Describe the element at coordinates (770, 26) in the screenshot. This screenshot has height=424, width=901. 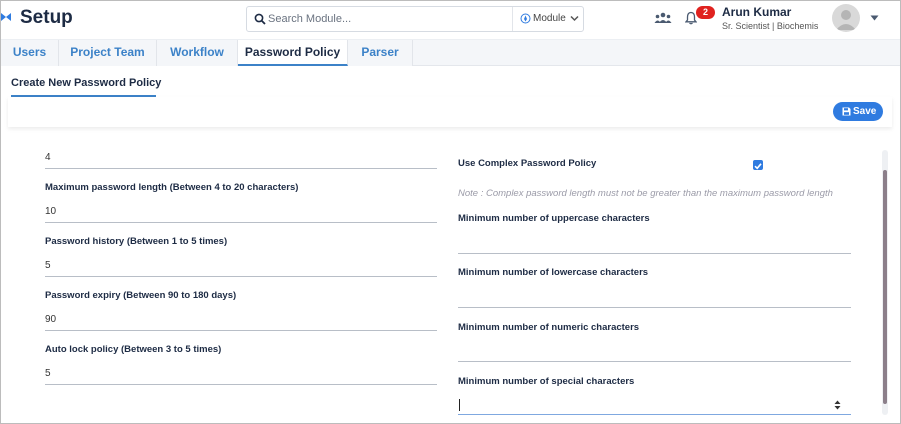
I see `user-role: Sr. Scientist | Biochemis` at that location.